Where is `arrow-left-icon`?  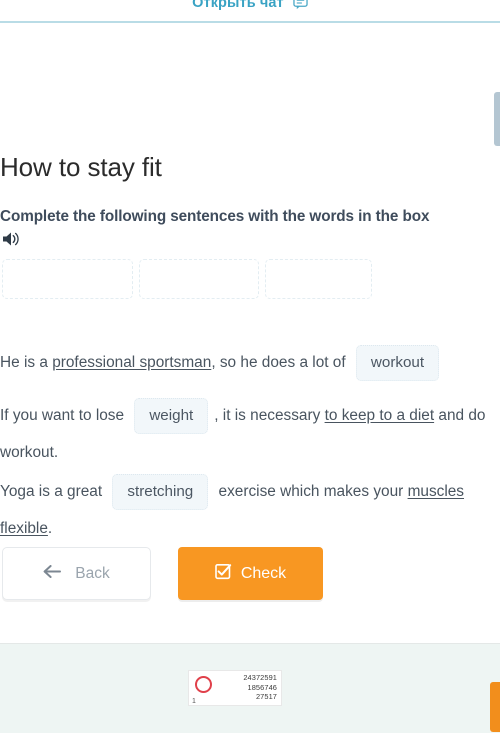
arrow-left-icon is located at coordinates (52, 573).